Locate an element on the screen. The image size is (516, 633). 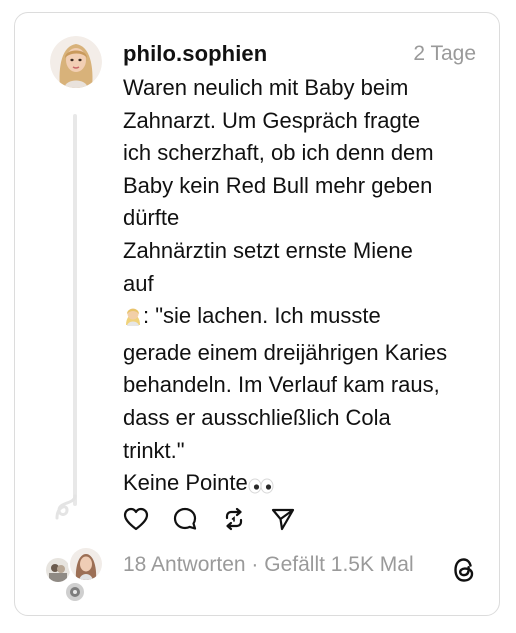
eyes-emoji-icon is located at coordinates (261, 487).